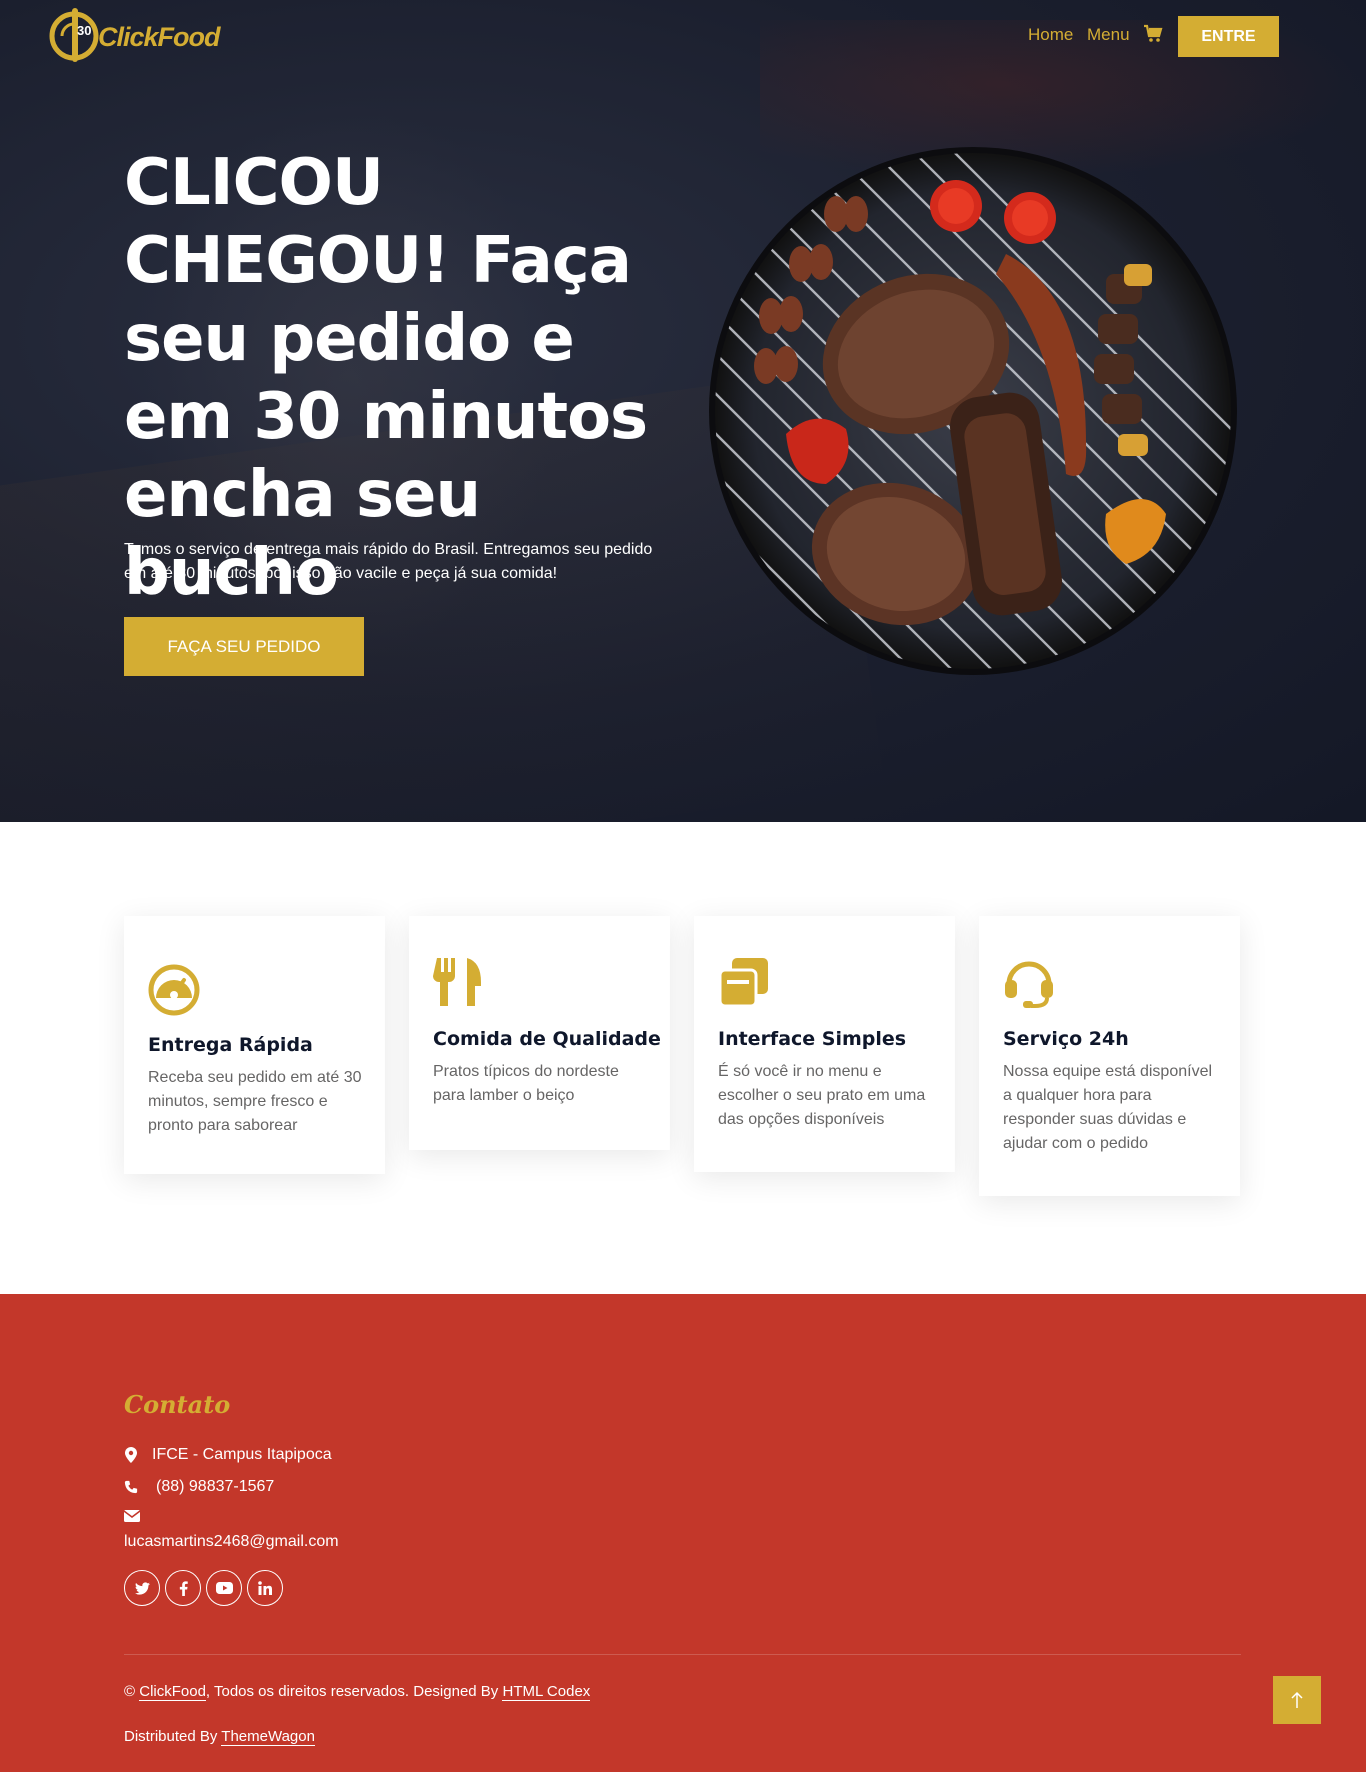  What do you see at coordinates (131, 1487) in the screenshot?
I see `phone-icon` at bounding box center [131, 1487].